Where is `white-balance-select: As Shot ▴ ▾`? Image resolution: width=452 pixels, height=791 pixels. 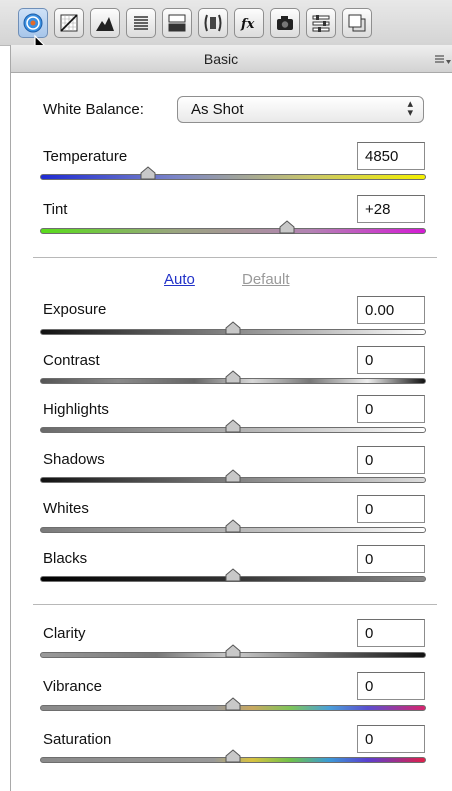 white-balance-select: As Shot ▴ ▾ is located at coordinates (300, 109).